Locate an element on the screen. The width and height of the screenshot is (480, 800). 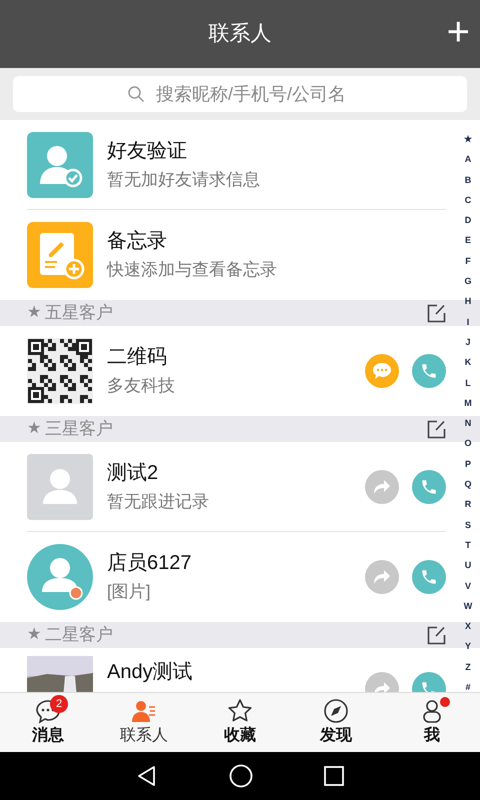
tab: 消息 2 is located at coordinates (48, 722).